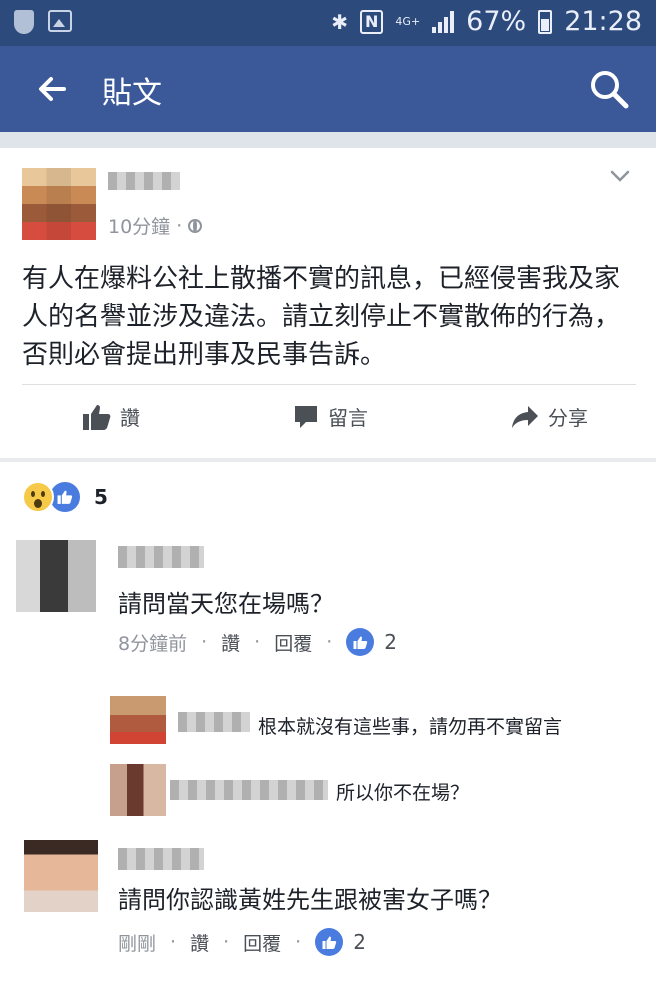  What do you see at coordinates (408, 21) in the screenshot?
I see `network-type: 4G+` at bounding box center [408, 21].